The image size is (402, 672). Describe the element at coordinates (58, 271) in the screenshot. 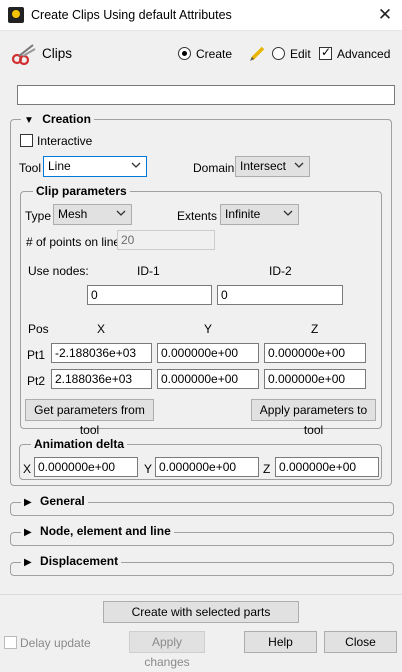

I see `use-nodes-label: Use nodes:` at that location.